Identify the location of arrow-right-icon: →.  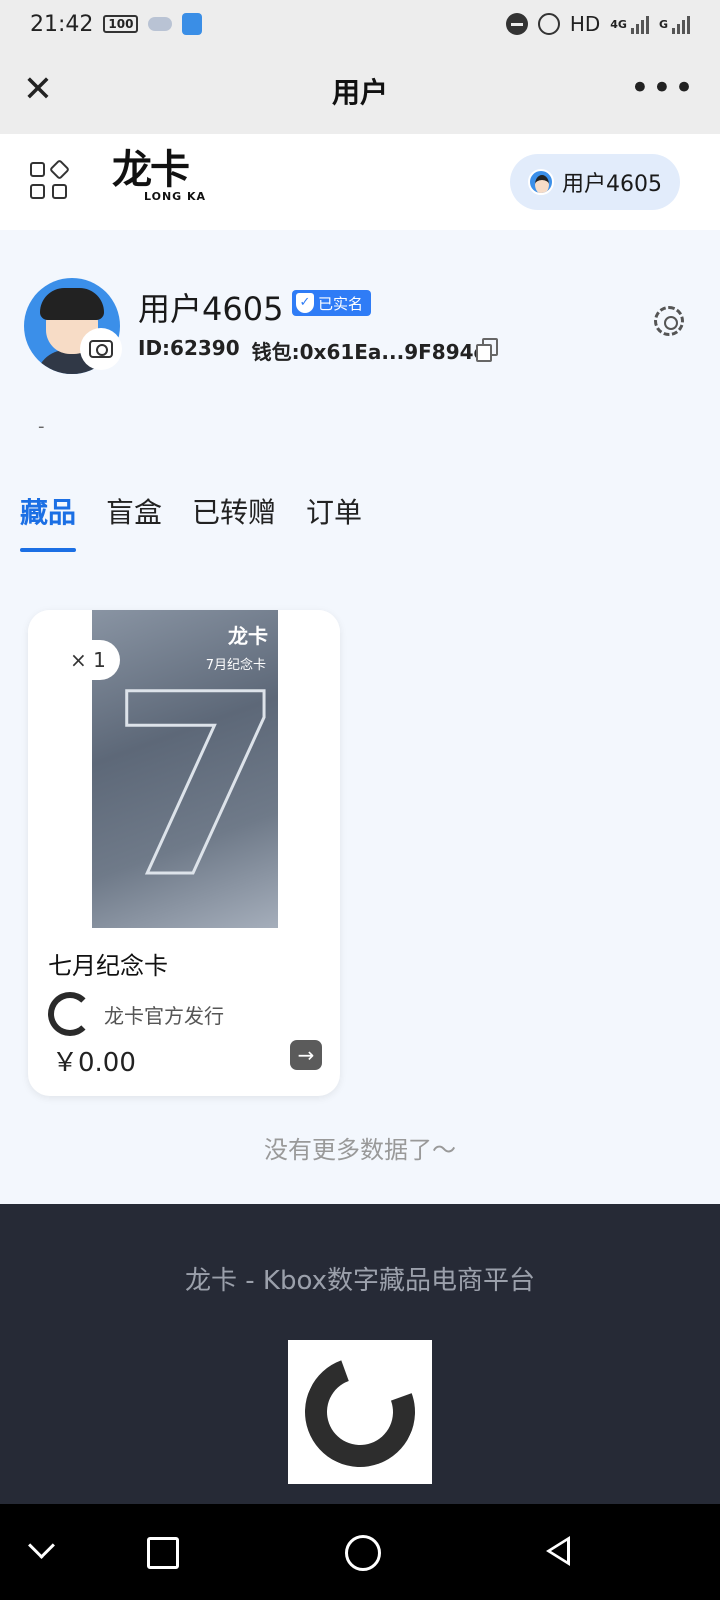
(306, 1055).